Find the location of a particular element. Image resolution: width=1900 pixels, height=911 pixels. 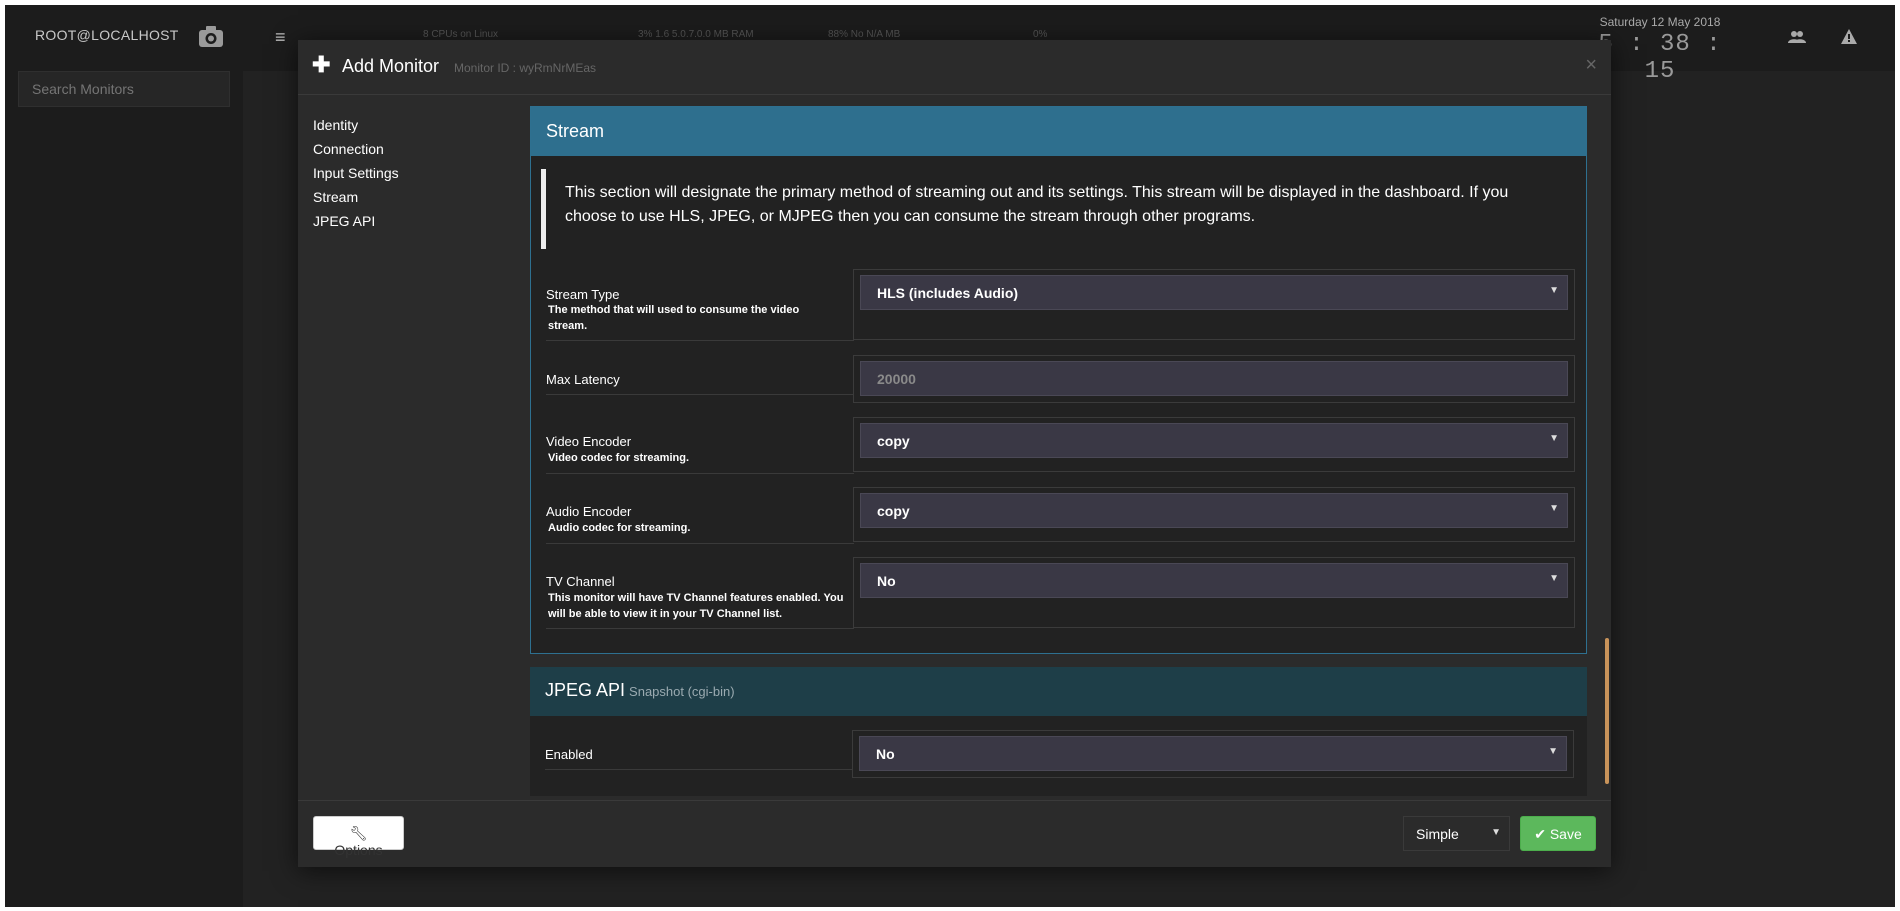

stream-type-label: Stream Type is located at coordinates (583, 294).